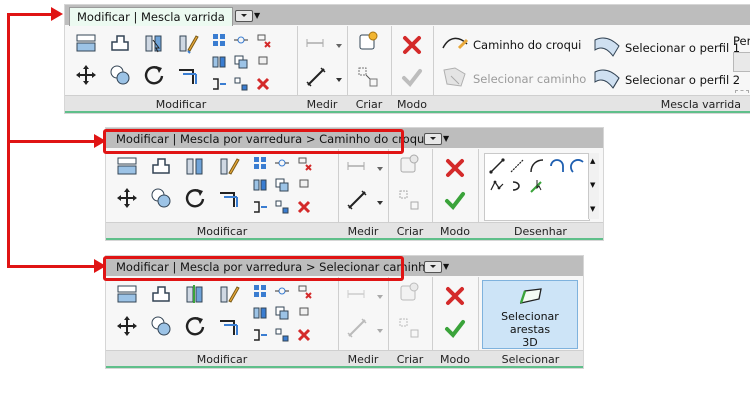 This screenshot has width=750, height=396. What do you see at coordinates (517, 186) in the screenshot?
I see `fillet-arc-icon` at bounding box center [517, 186].